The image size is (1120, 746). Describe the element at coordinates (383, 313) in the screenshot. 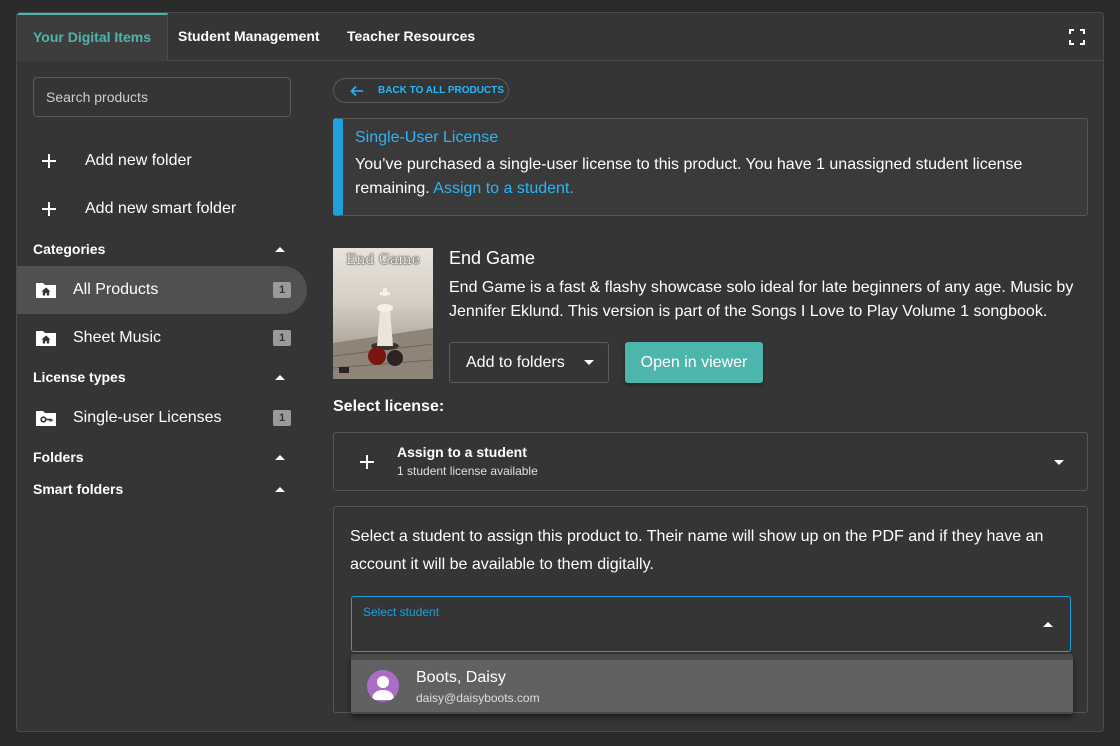

I see `product-cover-image: End Game` at that location.